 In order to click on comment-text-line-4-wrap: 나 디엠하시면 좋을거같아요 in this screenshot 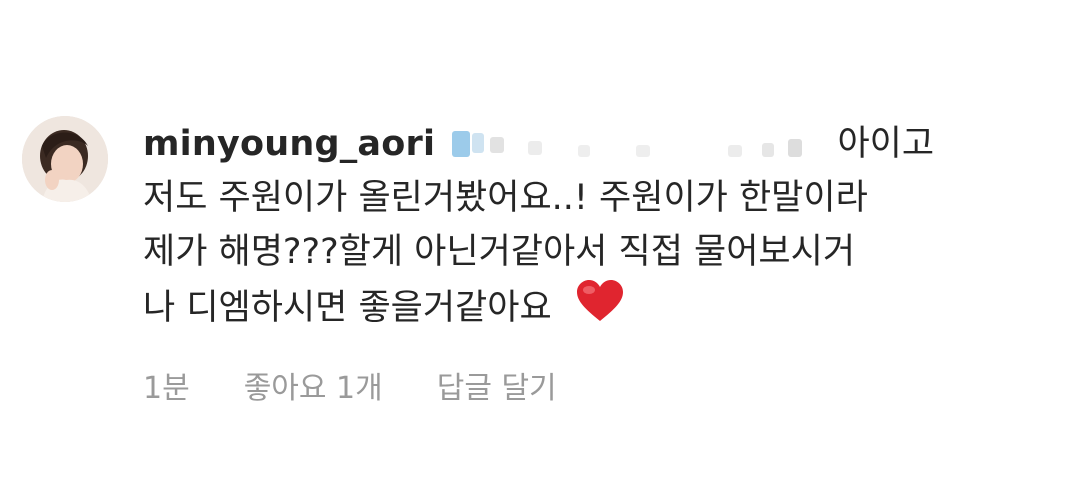, I will do `click(593, 309)`.